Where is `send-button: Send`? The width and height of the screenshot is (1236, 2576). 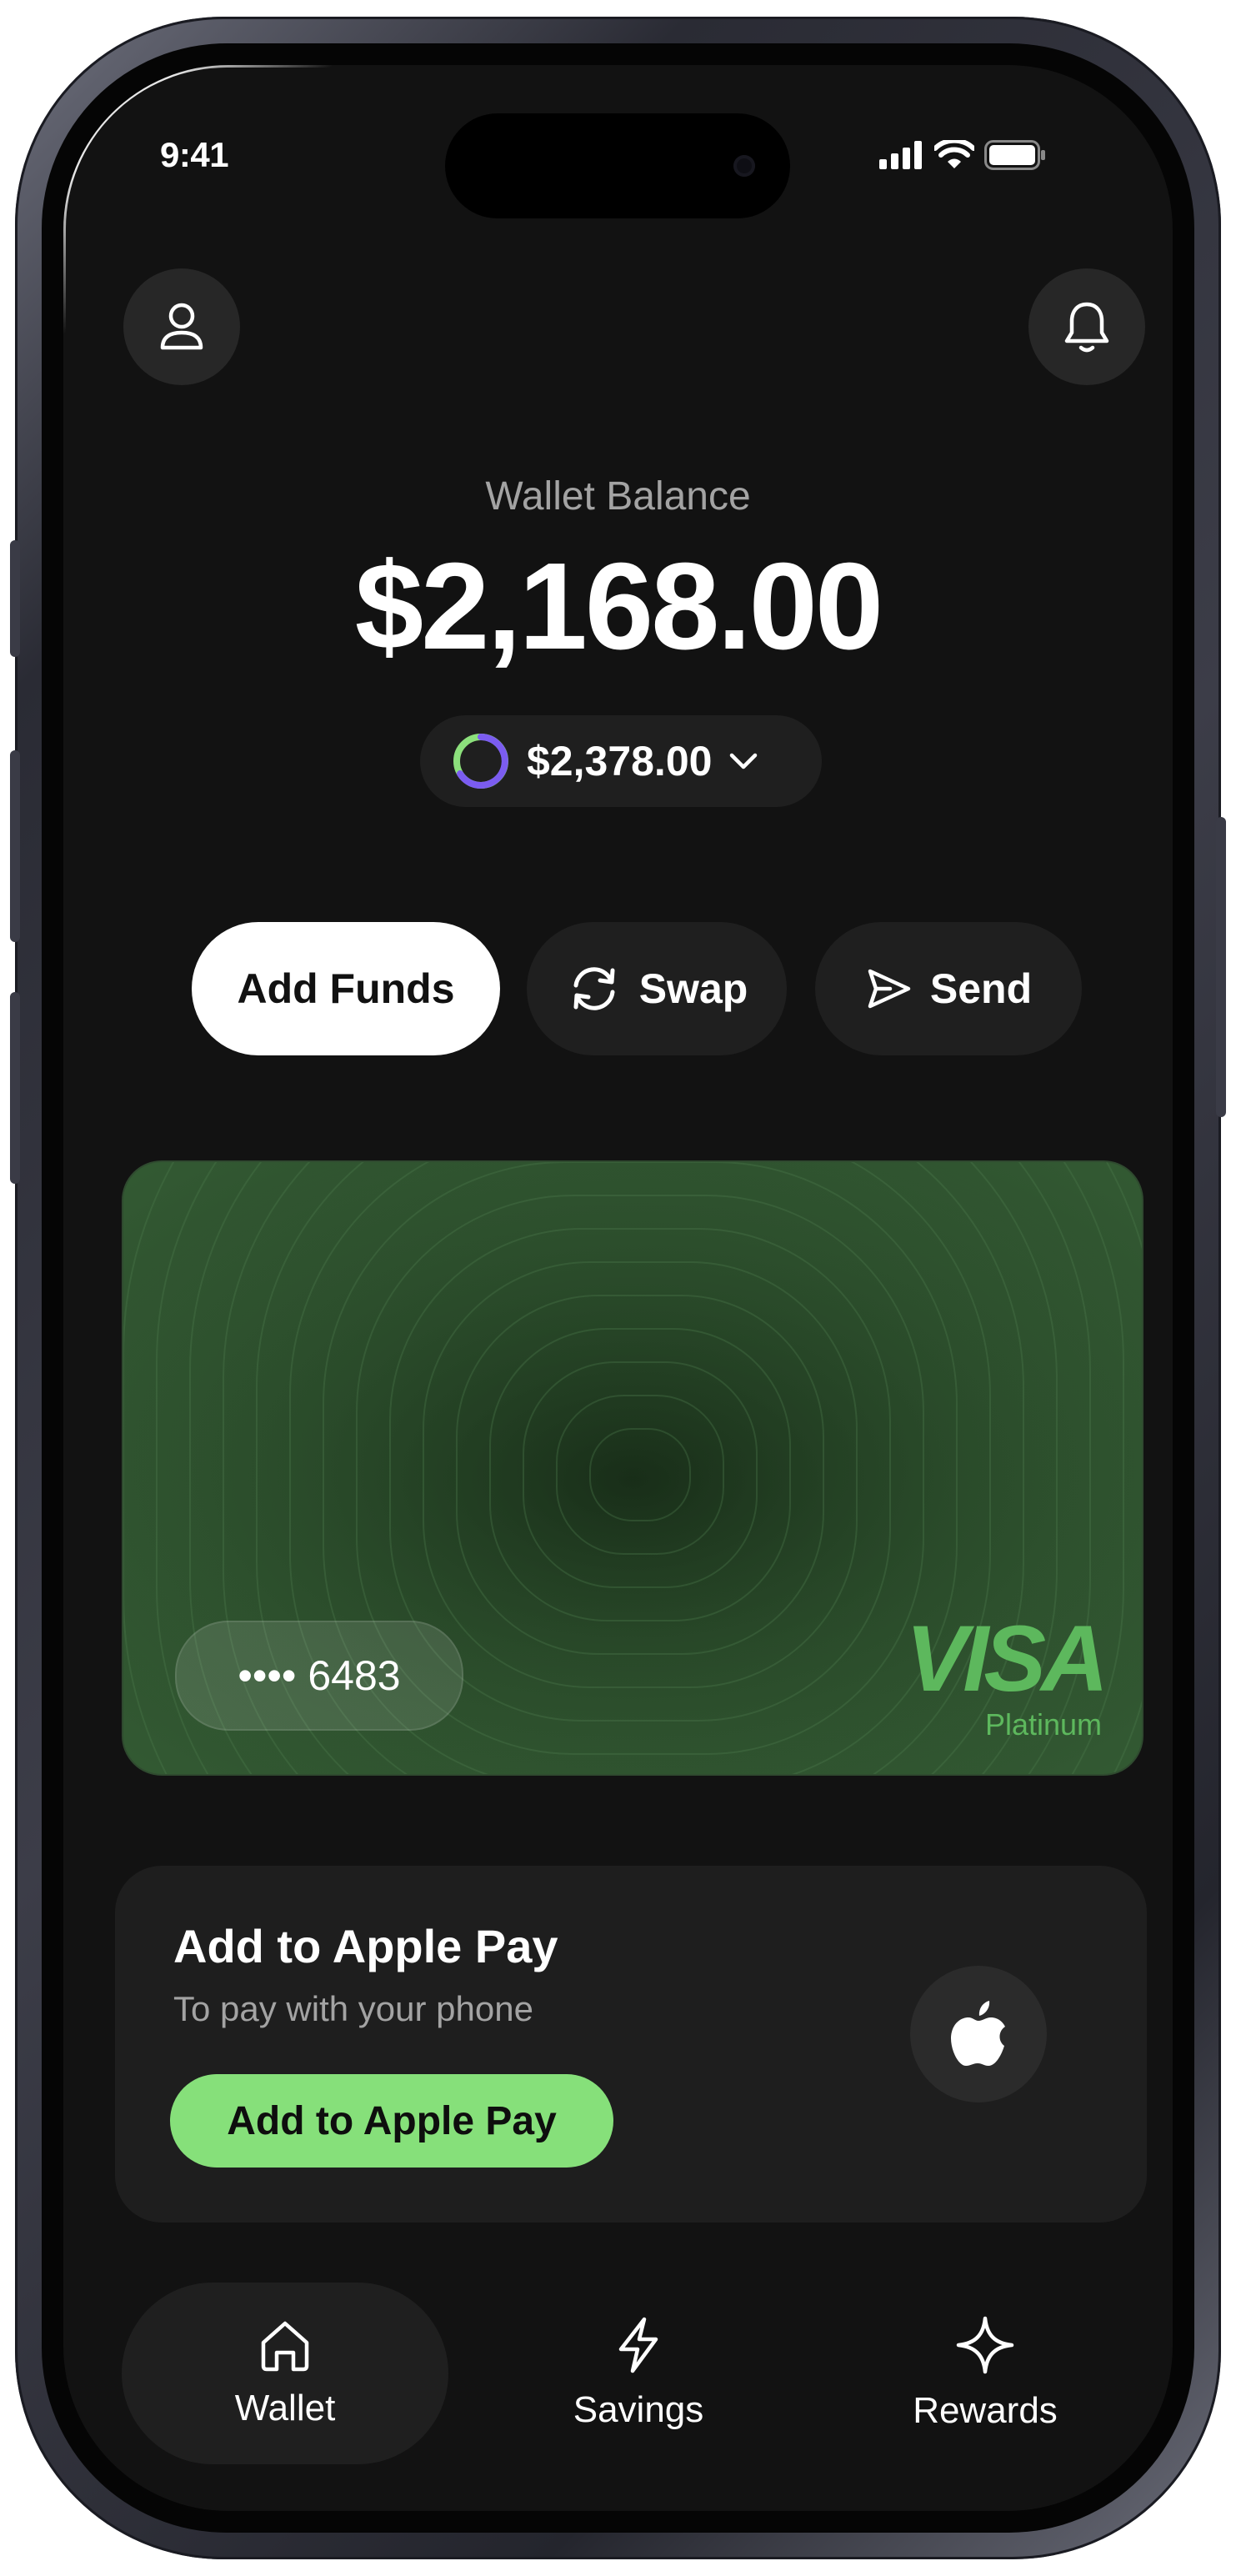
send-button: Send is located at coordinates (949, 988).